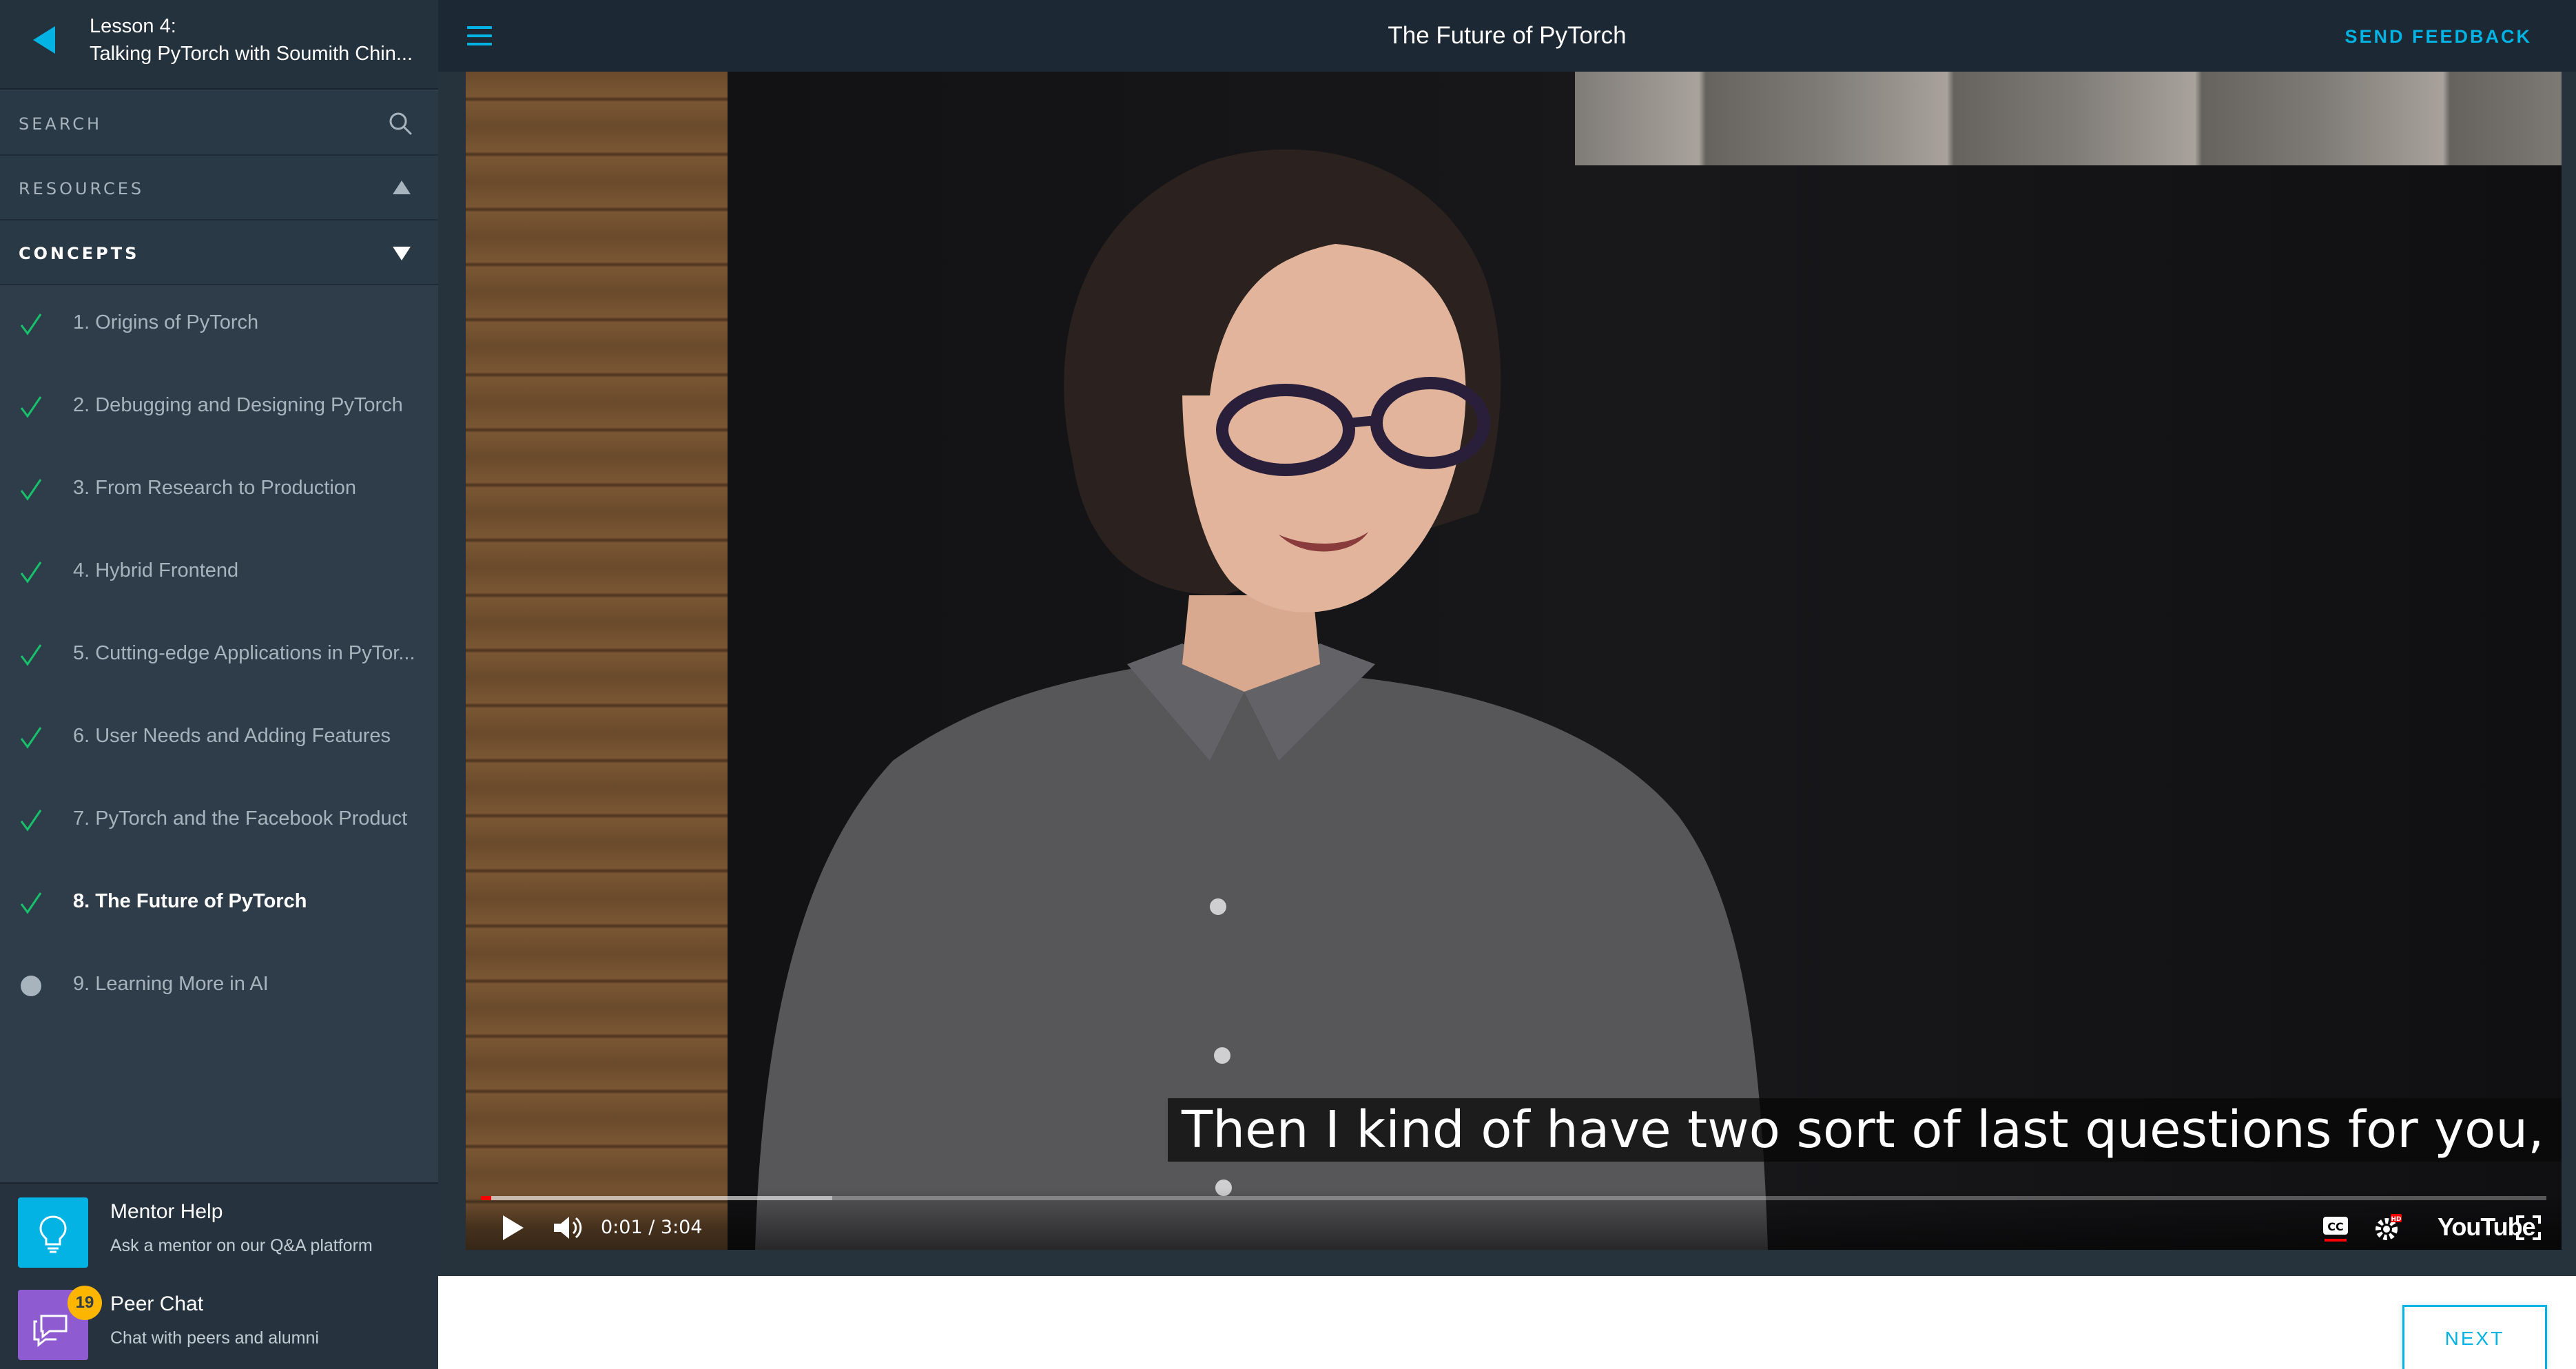 This screenshot has width=2576, height=1369. What do you see at coordinates (400, 123) in the screenshot?
I see `search-icon` at bounding box center [400, 123].